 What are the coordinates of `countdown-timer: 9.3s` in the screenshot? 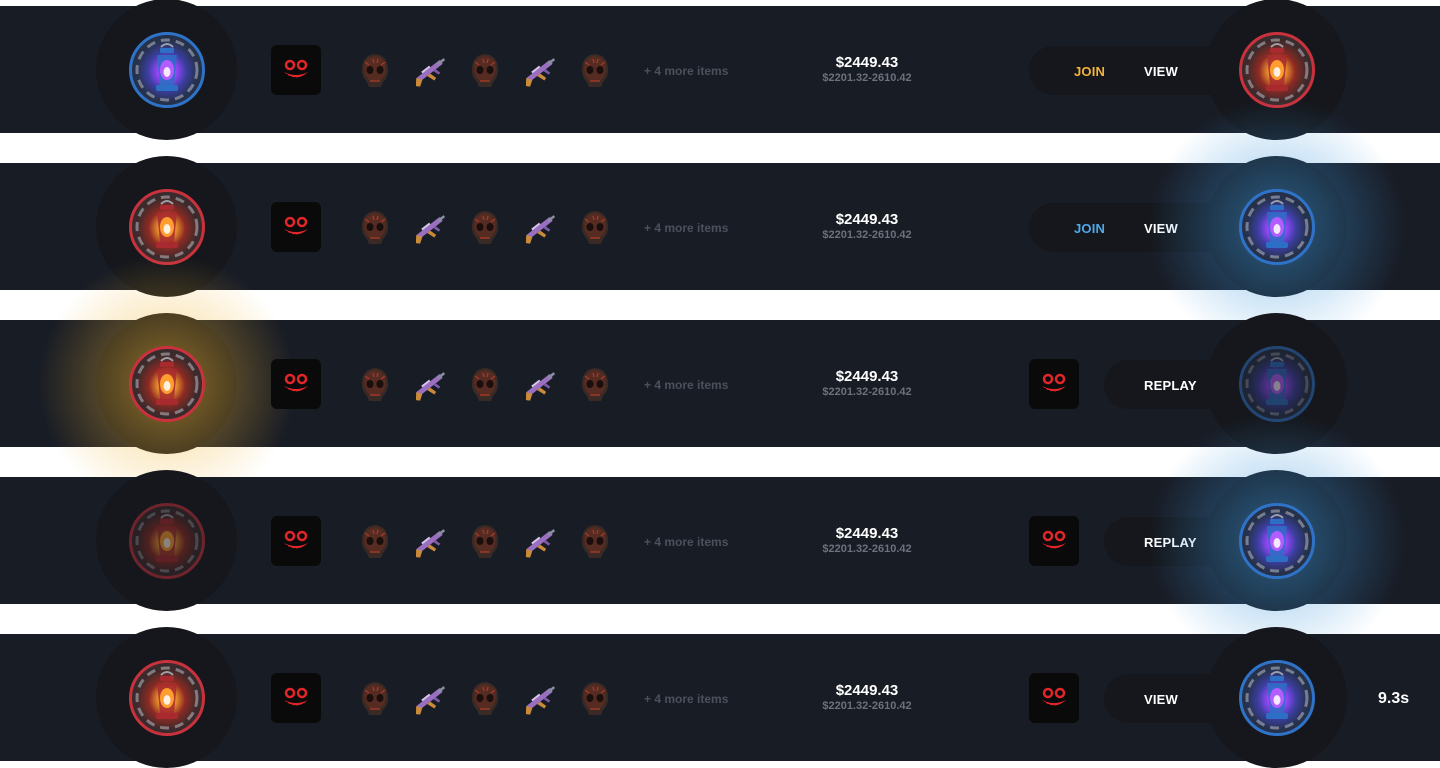 It's located at (1394, 698).